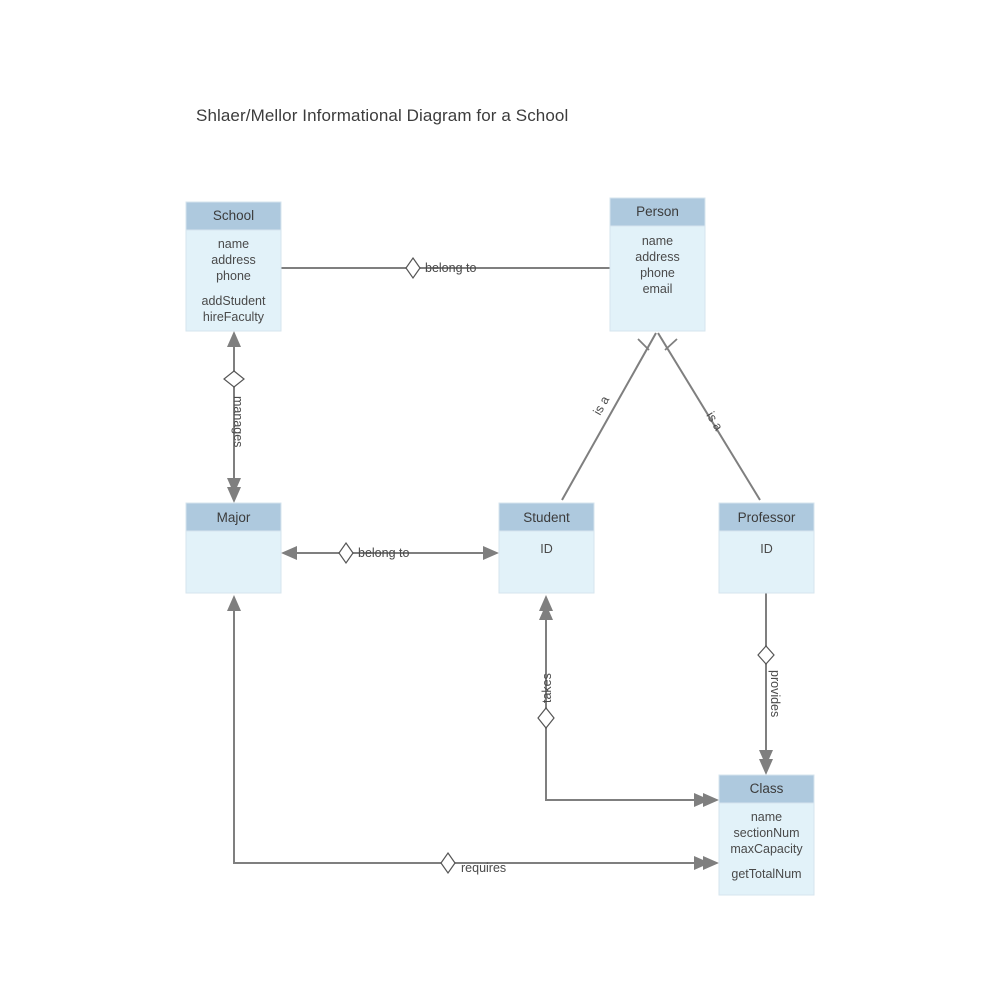  I want to click on class-attribute: email, so click(658, 289).